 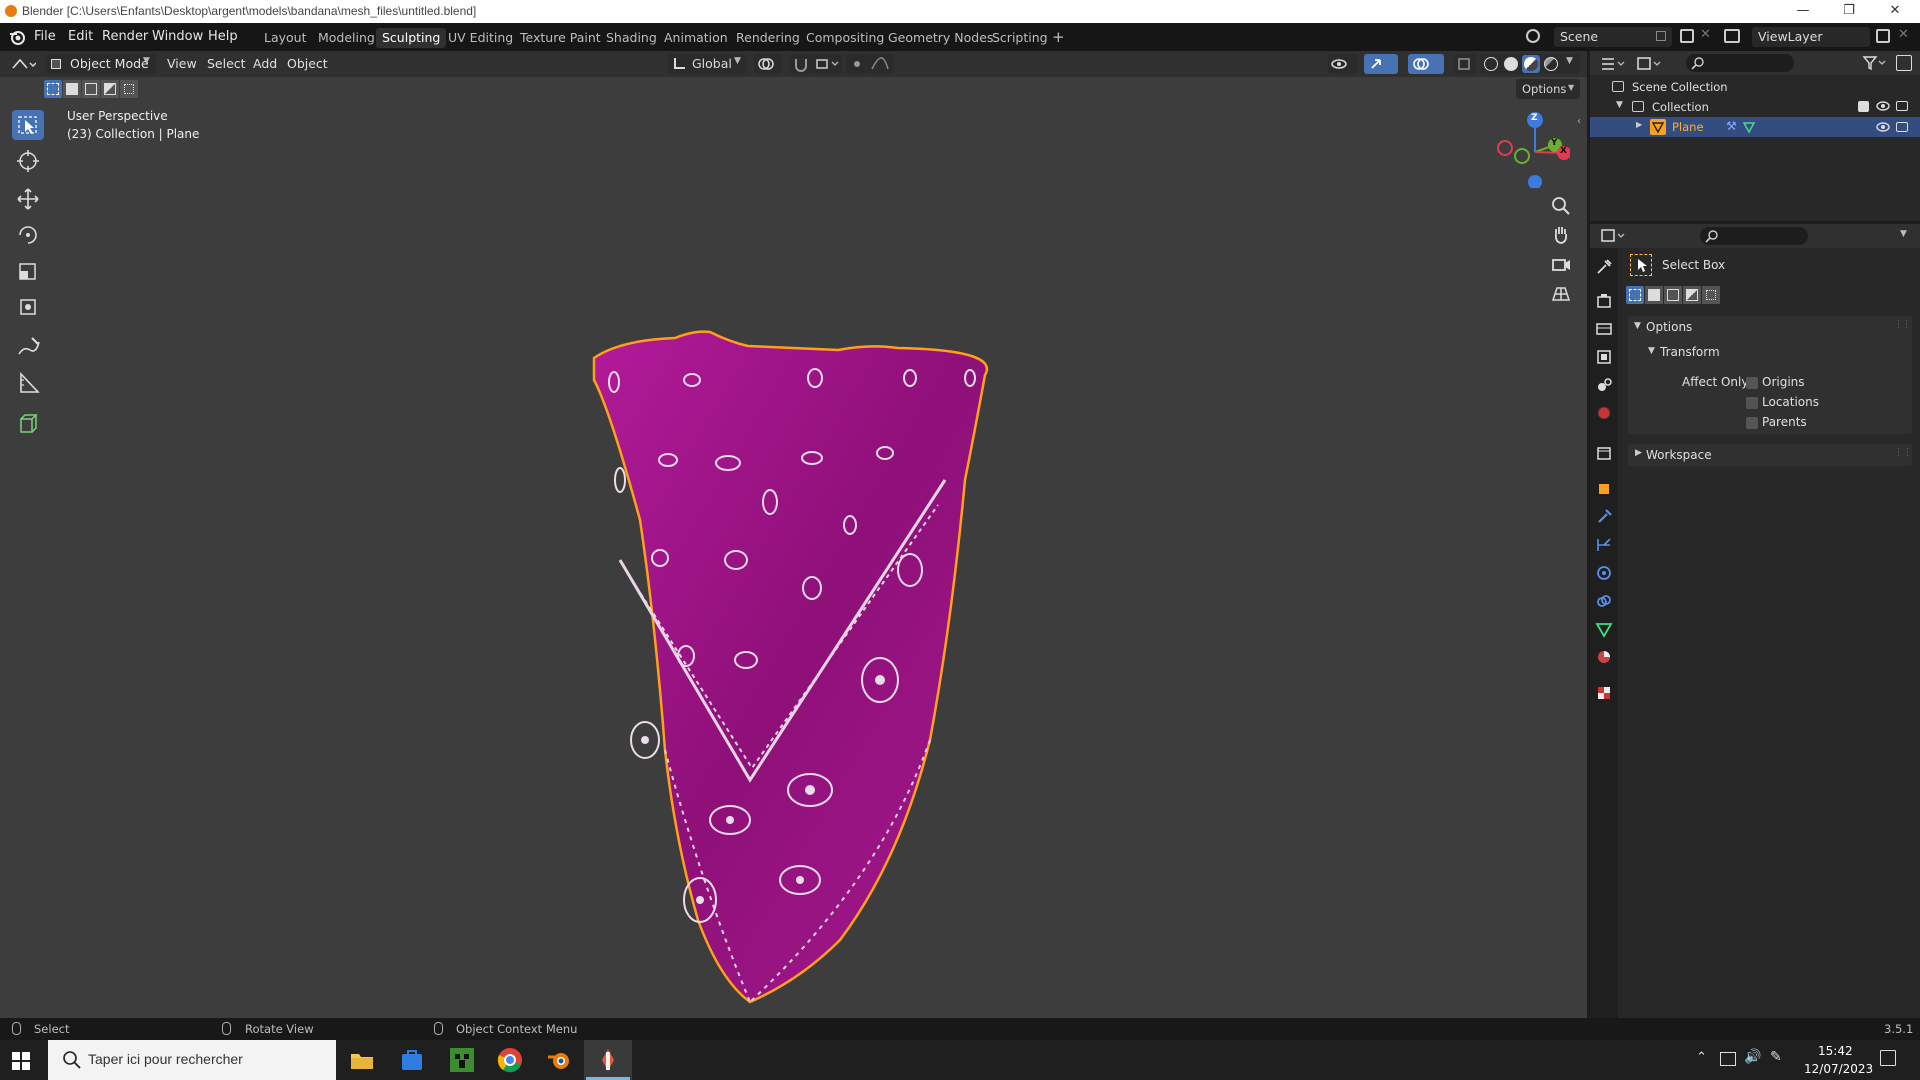 What do you see at coordinates (696, 38) in the screenshot?
I see `tab-animation: Animation` at bounding box center [696, 38].